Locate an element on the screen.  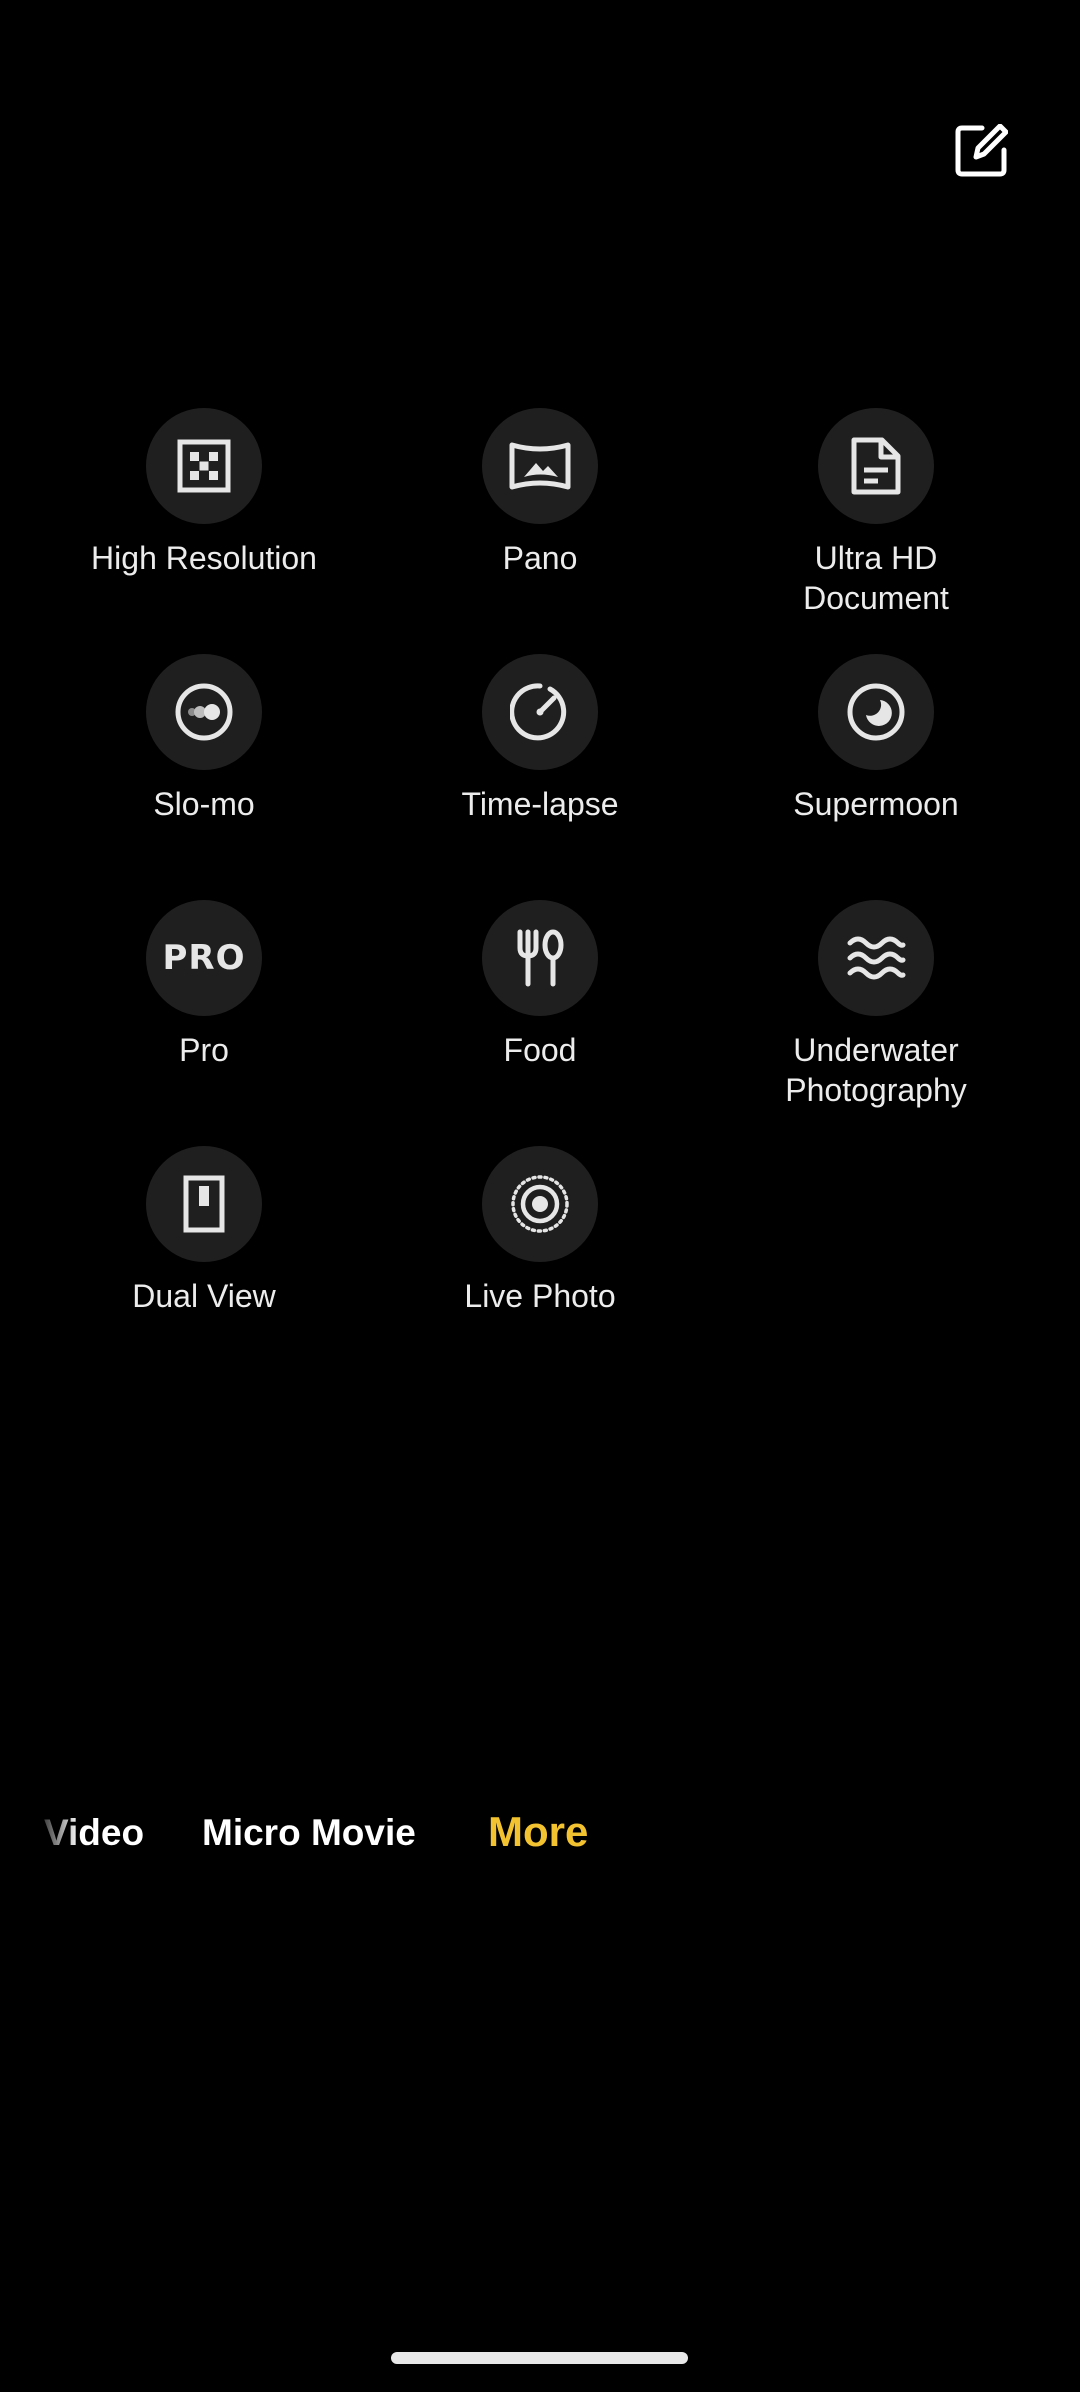
mode-high-resolution: High Resolution is located at coordinates (204, 493).